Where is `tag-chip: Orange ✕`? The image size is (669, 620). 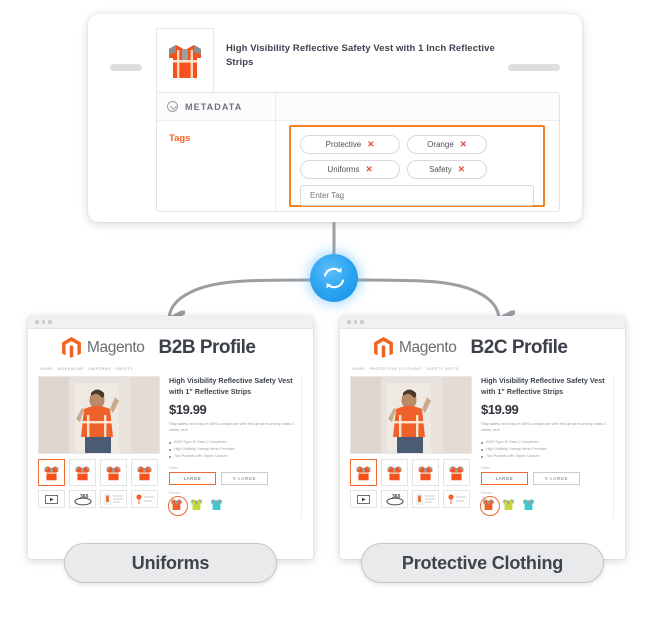
tag-chip: Orange ✕ is located at coordinates (447, 144).